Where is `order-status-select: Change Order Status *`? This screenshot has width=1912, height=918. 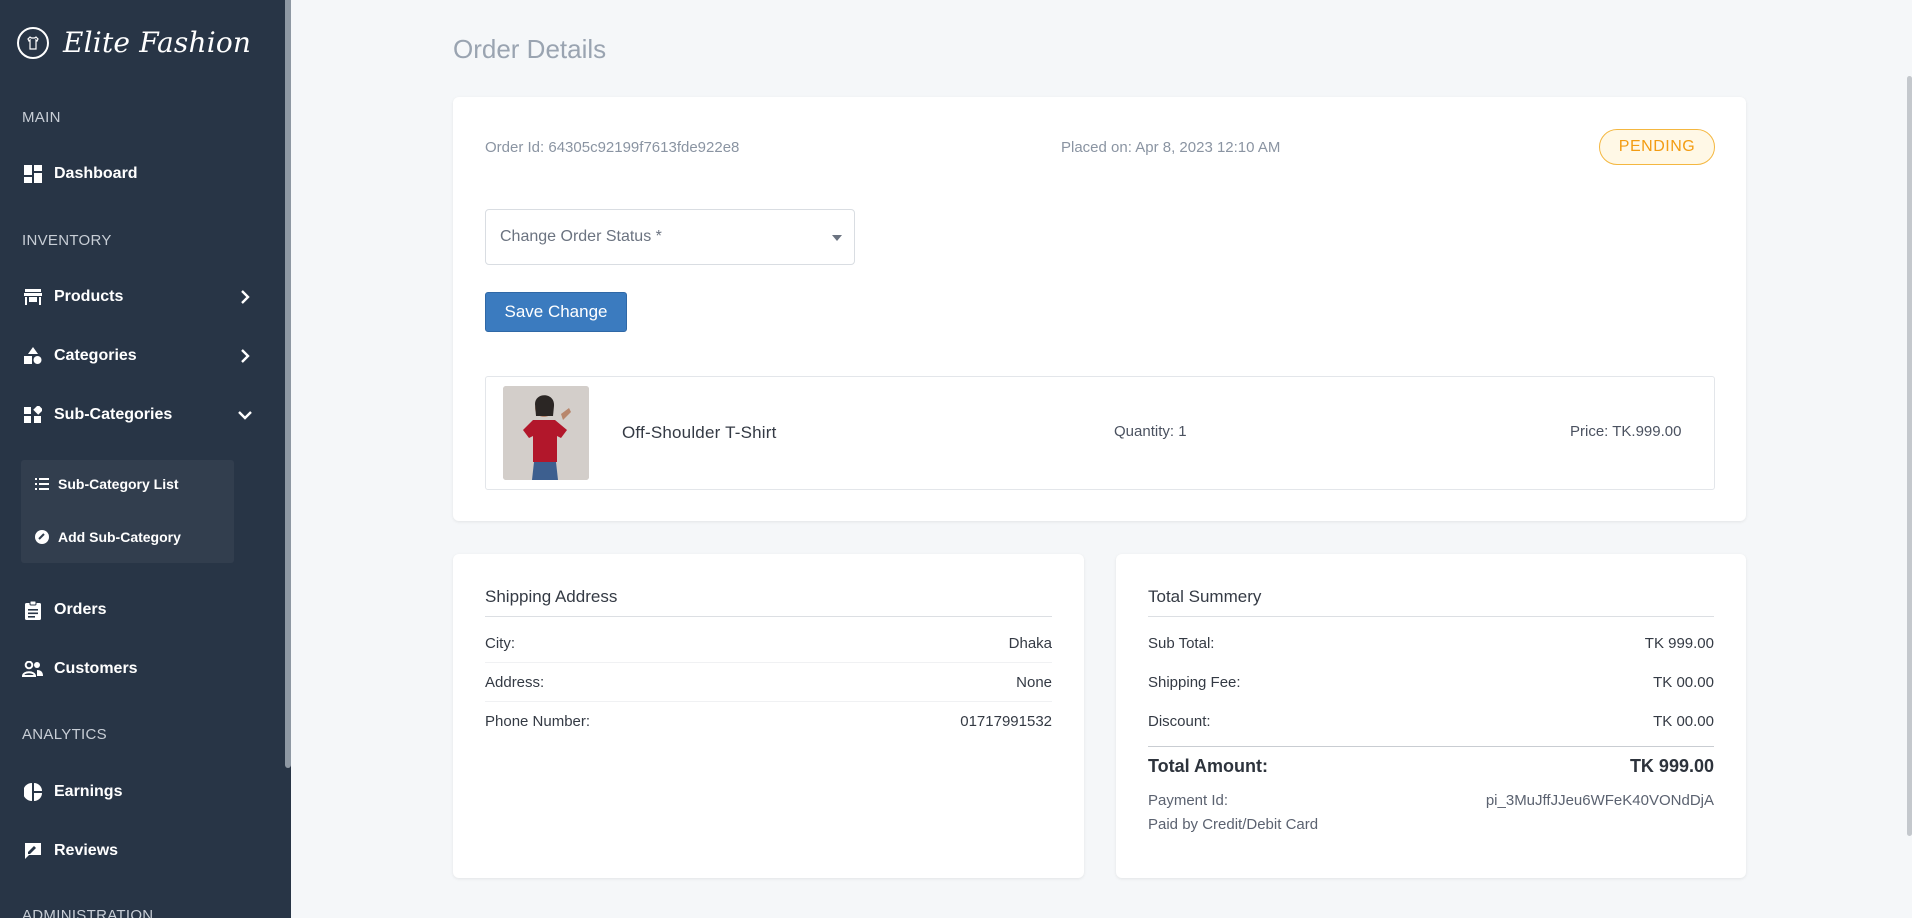 order-status-select: Change Order Status * is located at coordinates (670, 237).